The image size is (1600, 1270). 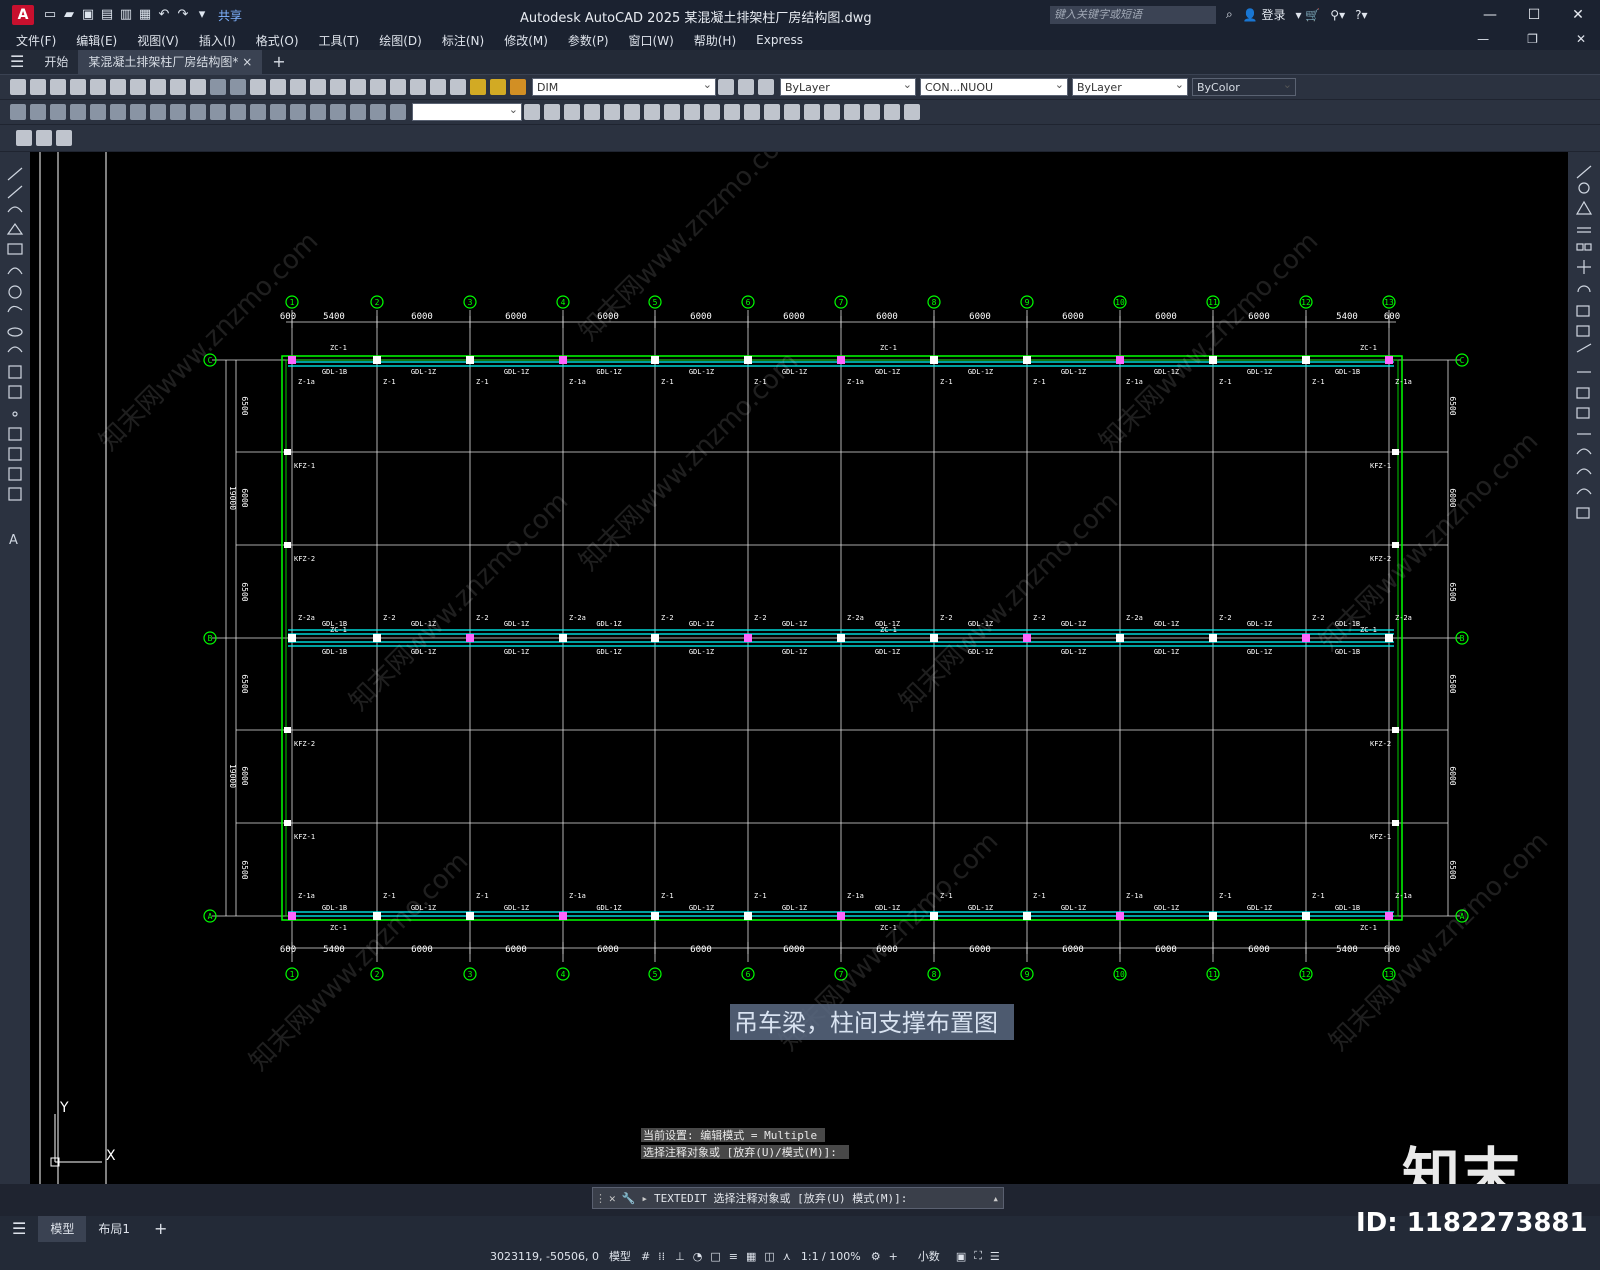 What do you see at coordinates (629, 1198) in the screenshot?
I see `cmd-customize-icon: 🔧` at bounding box center [629, 1198].